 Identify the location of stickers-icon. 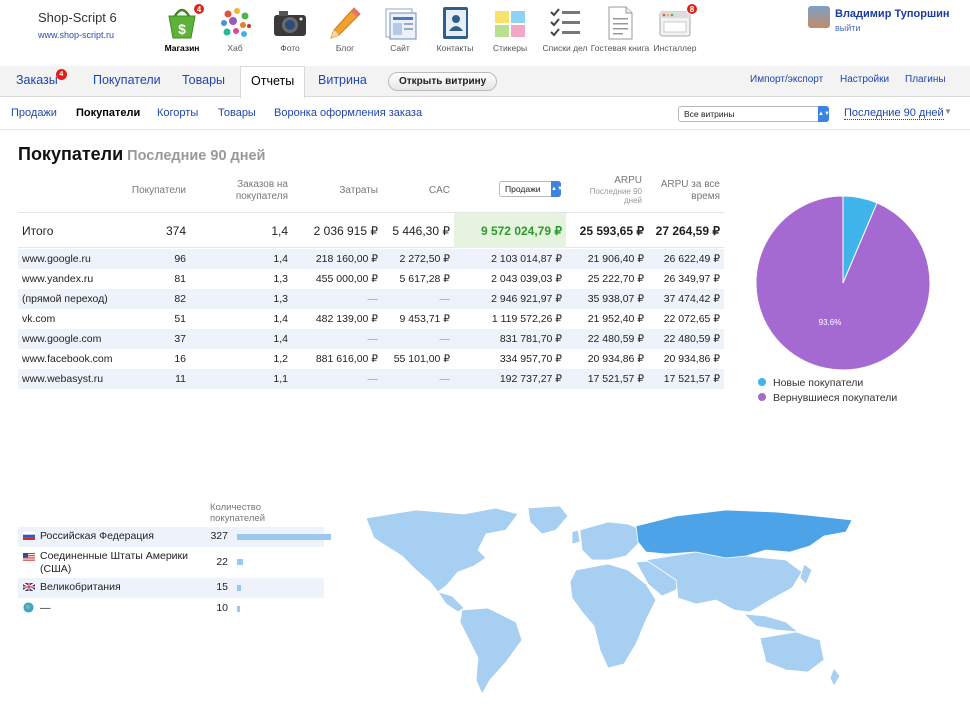
(510, 23).